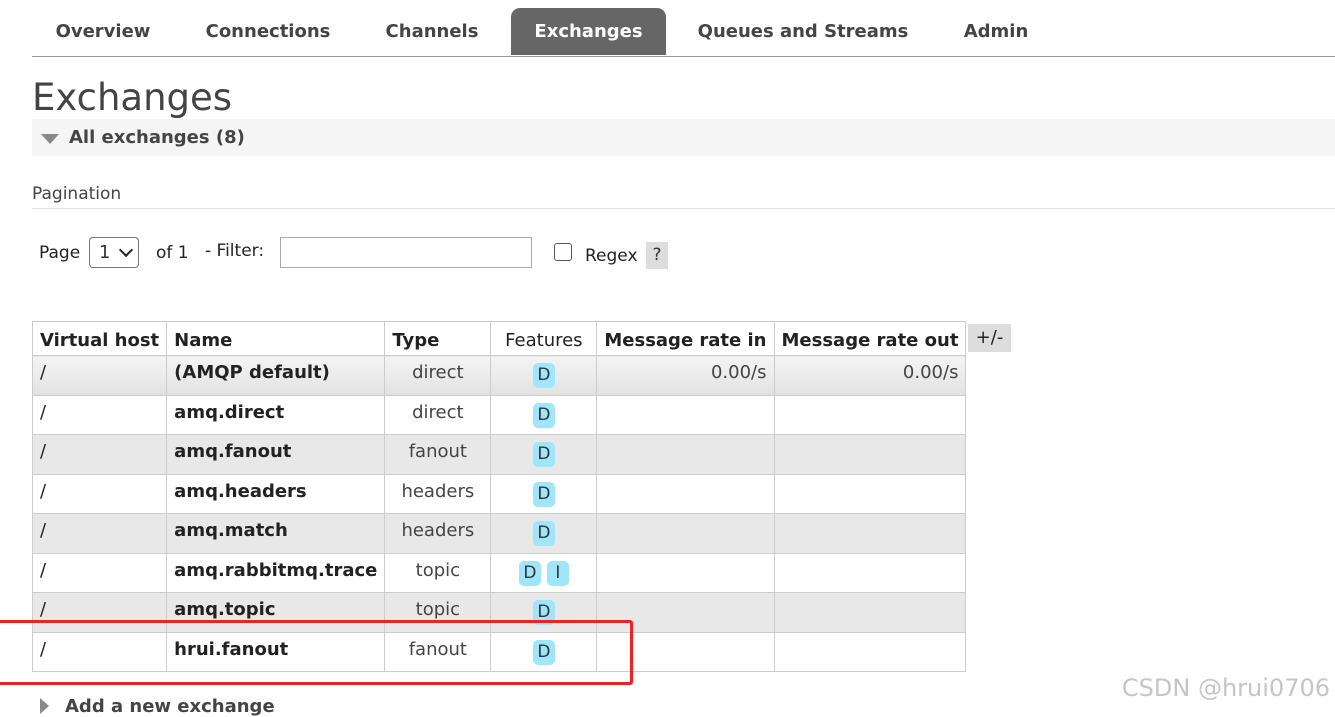 The height and width of the screenshot is (717, 1335). I want to click on exchange-name-link: amq.direct, so click(276, 414).